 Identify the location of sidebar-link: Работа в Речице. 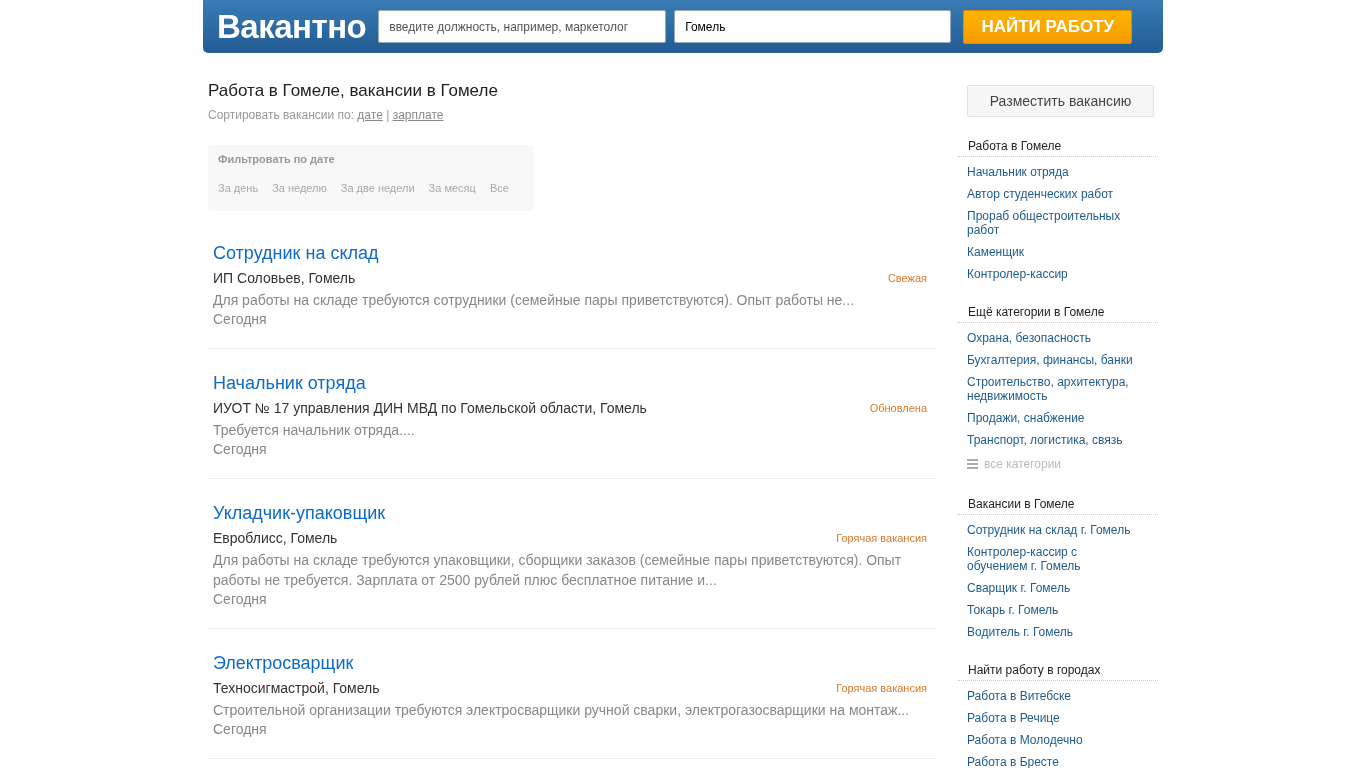
(1058, 718).